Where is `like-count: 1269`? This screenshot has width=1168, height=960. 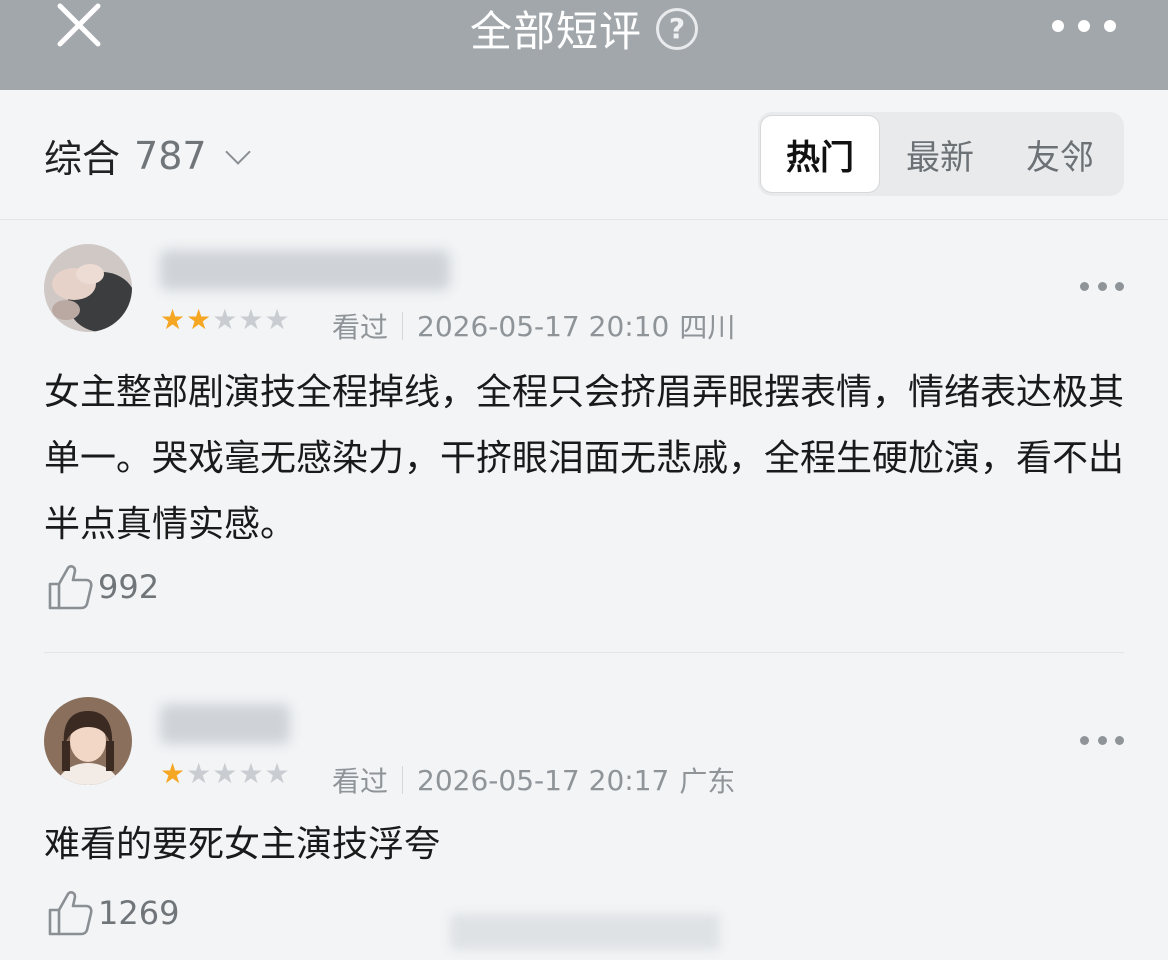
like-count: 1269 is located at coordinates (139, 913).